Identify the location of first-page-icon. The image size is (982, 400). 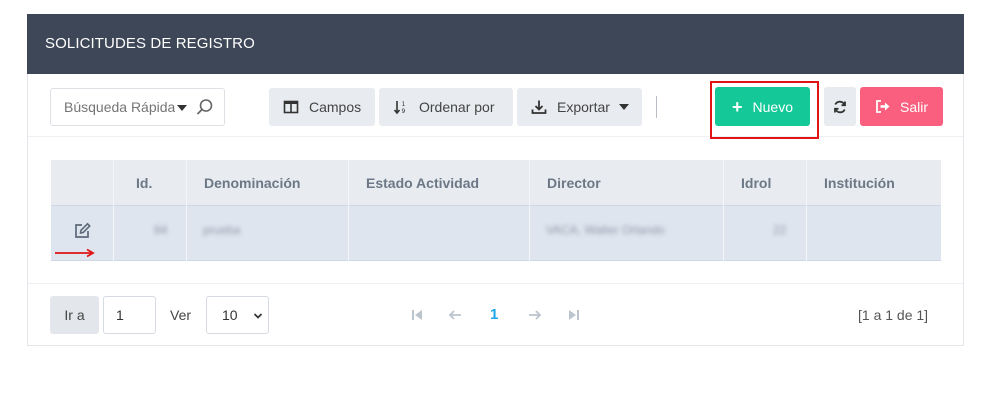
(417, 315).